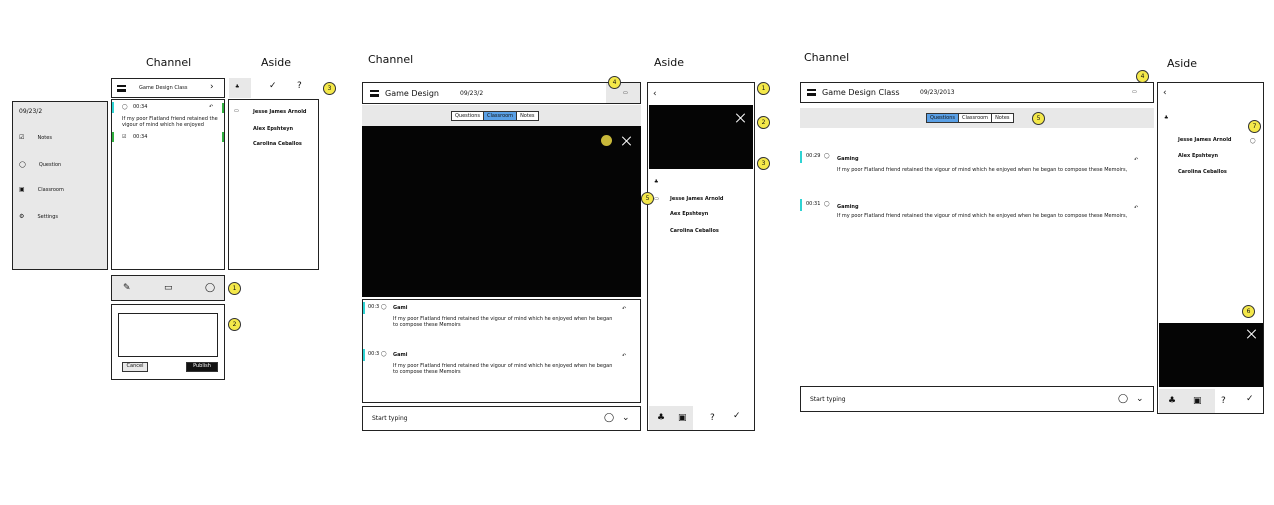 Image resolution: width=1274 pixels, height=505 pixels. Describe the element at coordinates (35, 133) in the screenshot. I see `sidebar-item-notes: ☑ Notes` at that location.